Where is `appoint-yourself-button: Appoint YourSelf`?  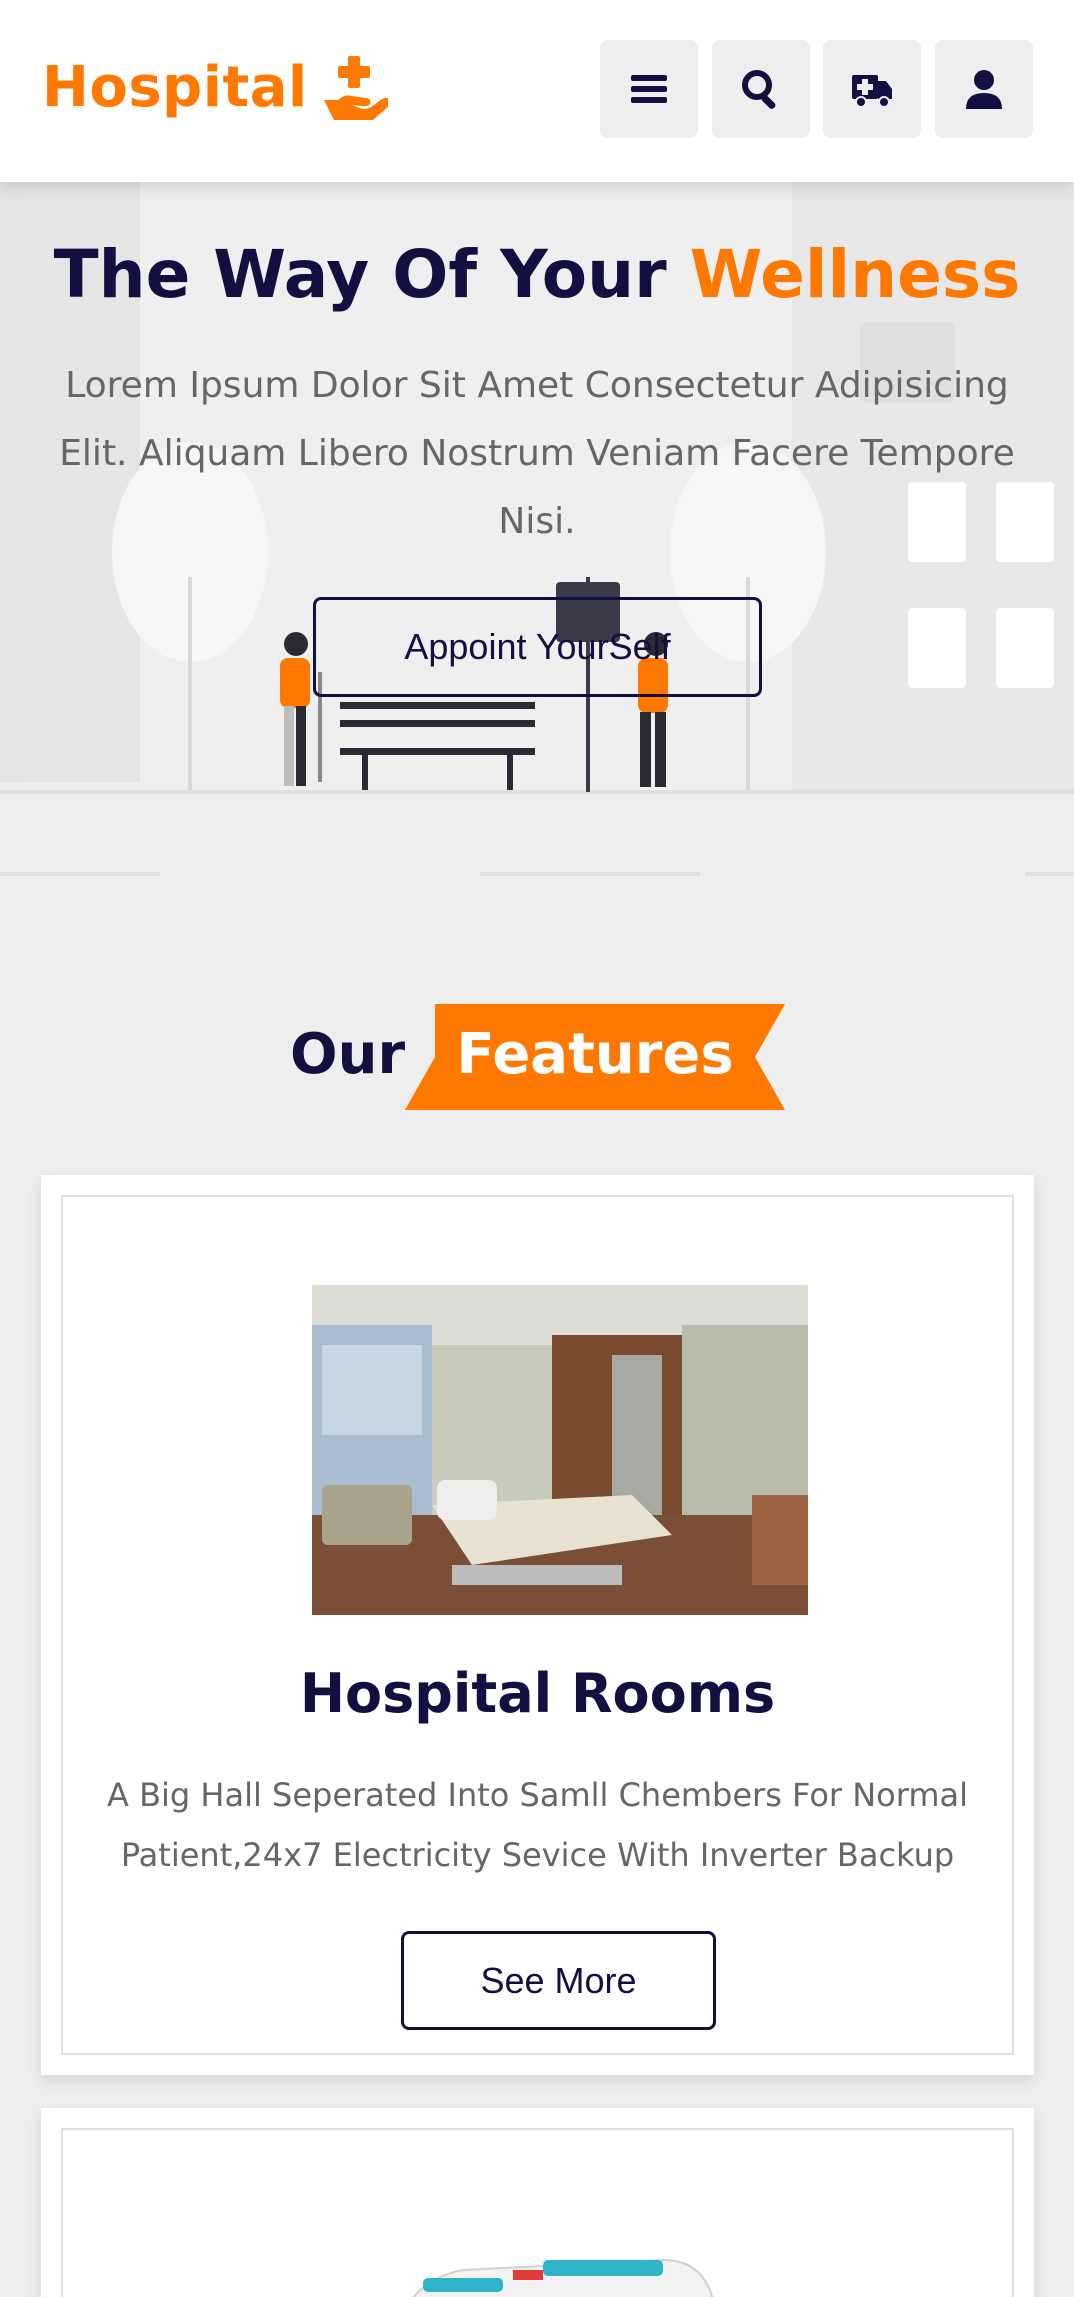
appoint-yourself-button: Appoint YourSelf is located at coordinates (537, 647).